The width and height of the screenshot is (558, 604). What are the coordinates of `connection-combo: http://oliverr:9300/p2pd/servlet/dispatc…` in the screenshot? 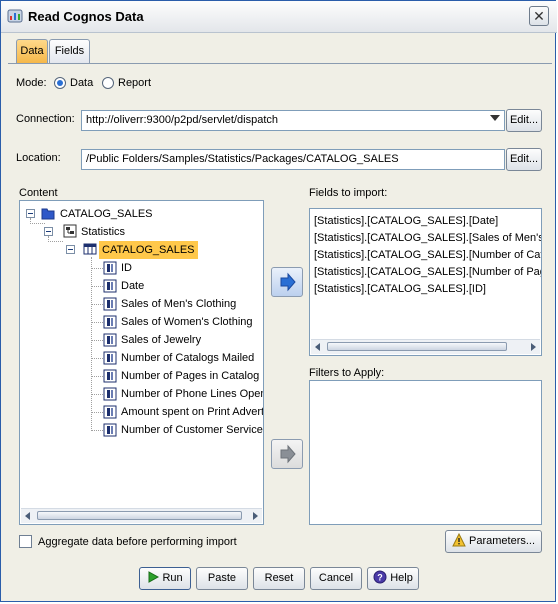 It's located at (293, 120).